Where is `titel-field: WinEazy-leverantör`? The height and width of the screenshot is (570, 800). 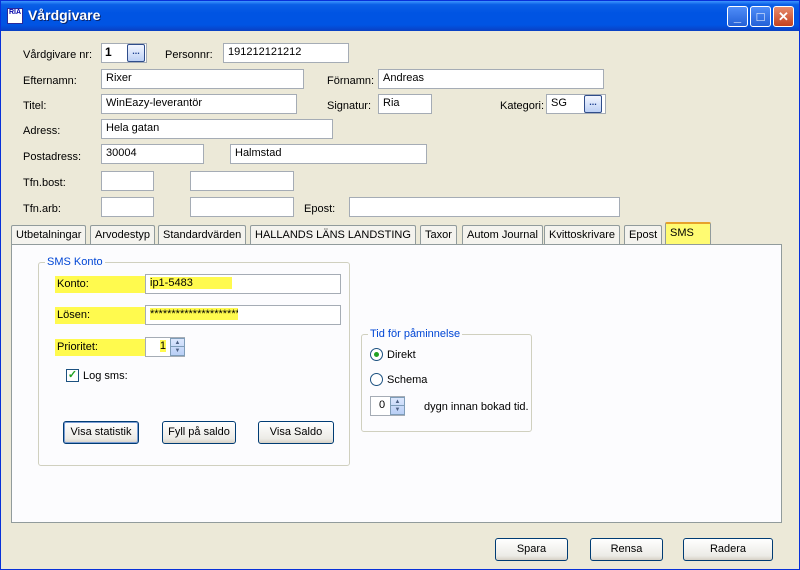
titel-field: WinEazy-leverantör is located at coordinates (199, 104).